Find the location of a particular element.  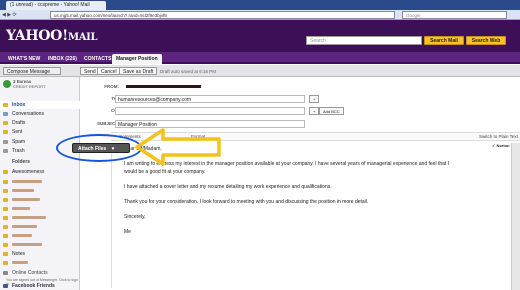

from-row: FROM: is located at coordinates (300, 87).